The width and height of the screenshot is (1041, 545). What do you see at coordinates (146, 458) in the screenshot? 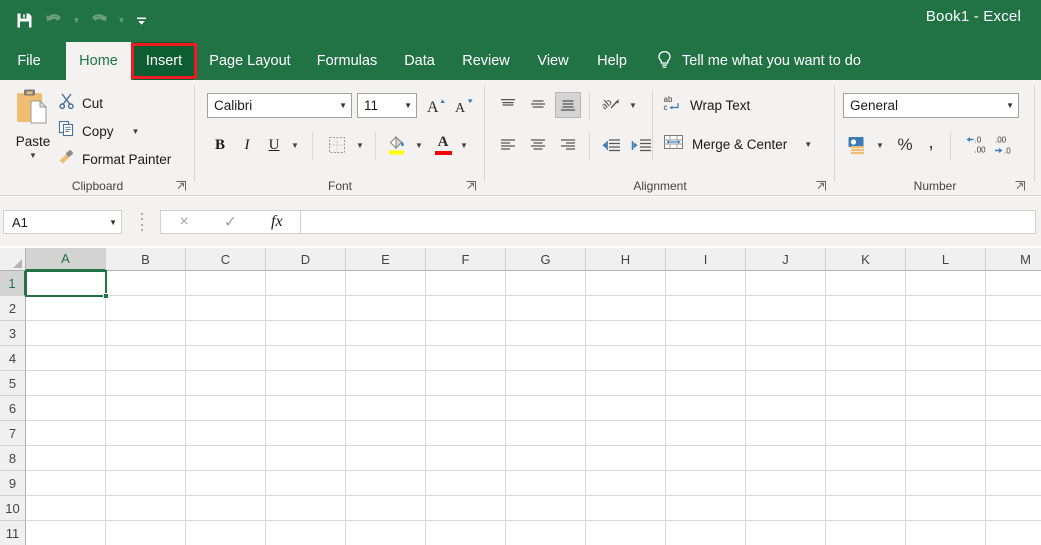
I see `cell-B8` at bounding box center [146, 458].